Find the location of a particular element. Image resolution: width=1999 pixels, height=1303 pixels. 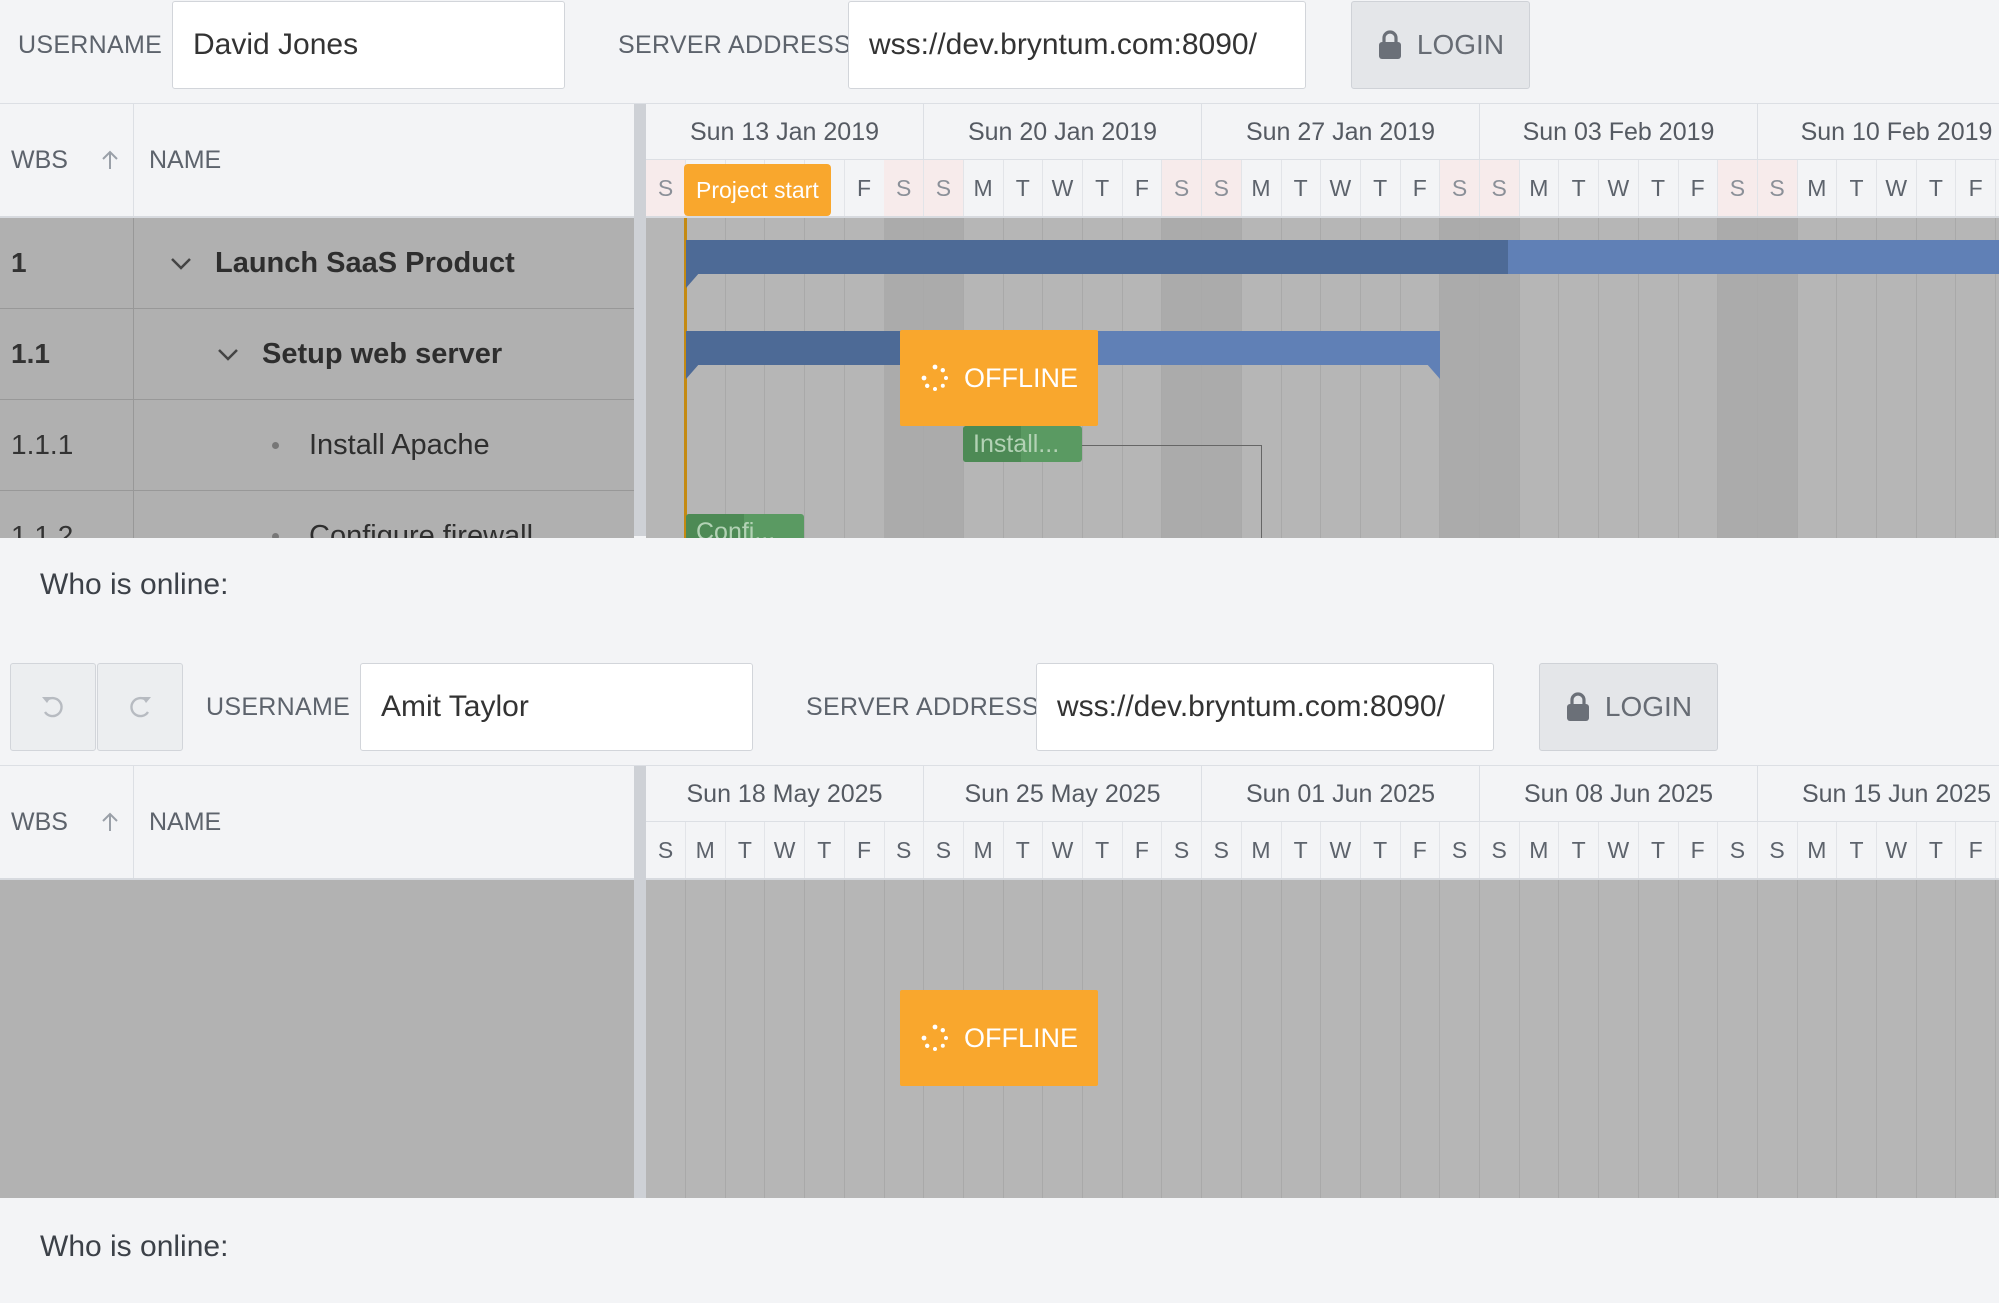

parent-task-bar is located at coordinates (1097, 257).